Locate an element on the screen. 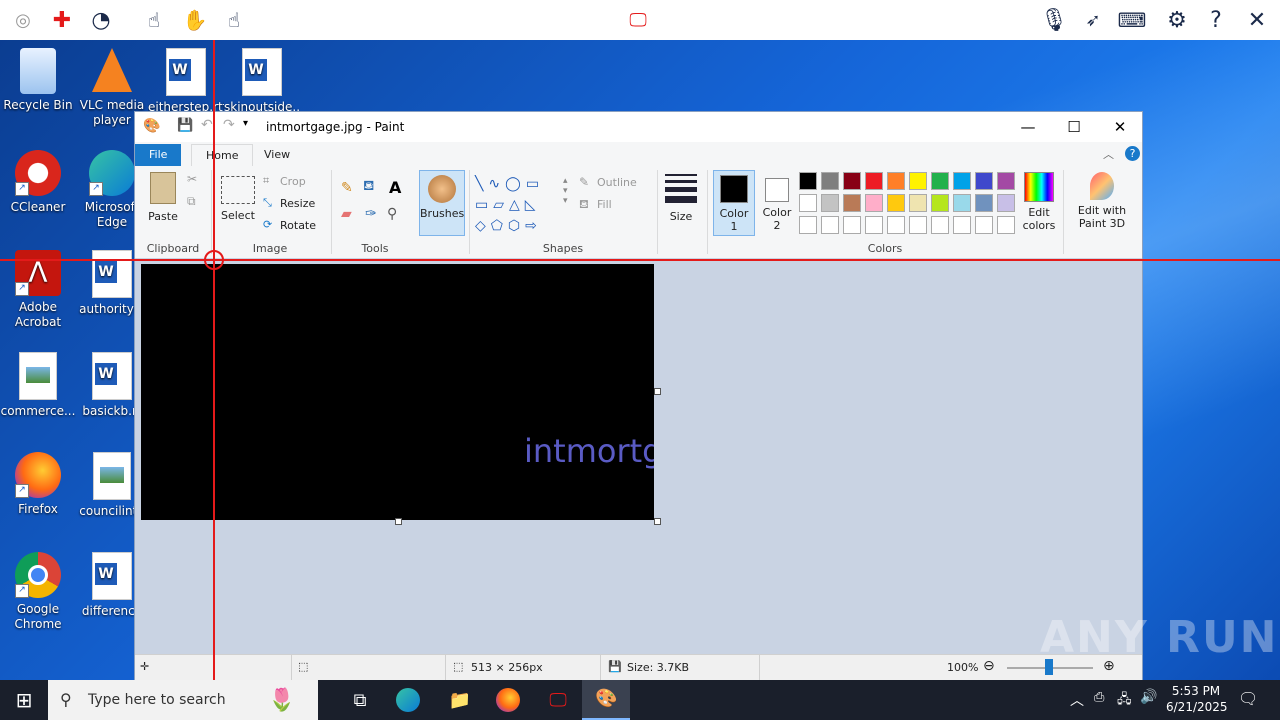  eraser-icon: ▰ is located at coordinates (346, 214).